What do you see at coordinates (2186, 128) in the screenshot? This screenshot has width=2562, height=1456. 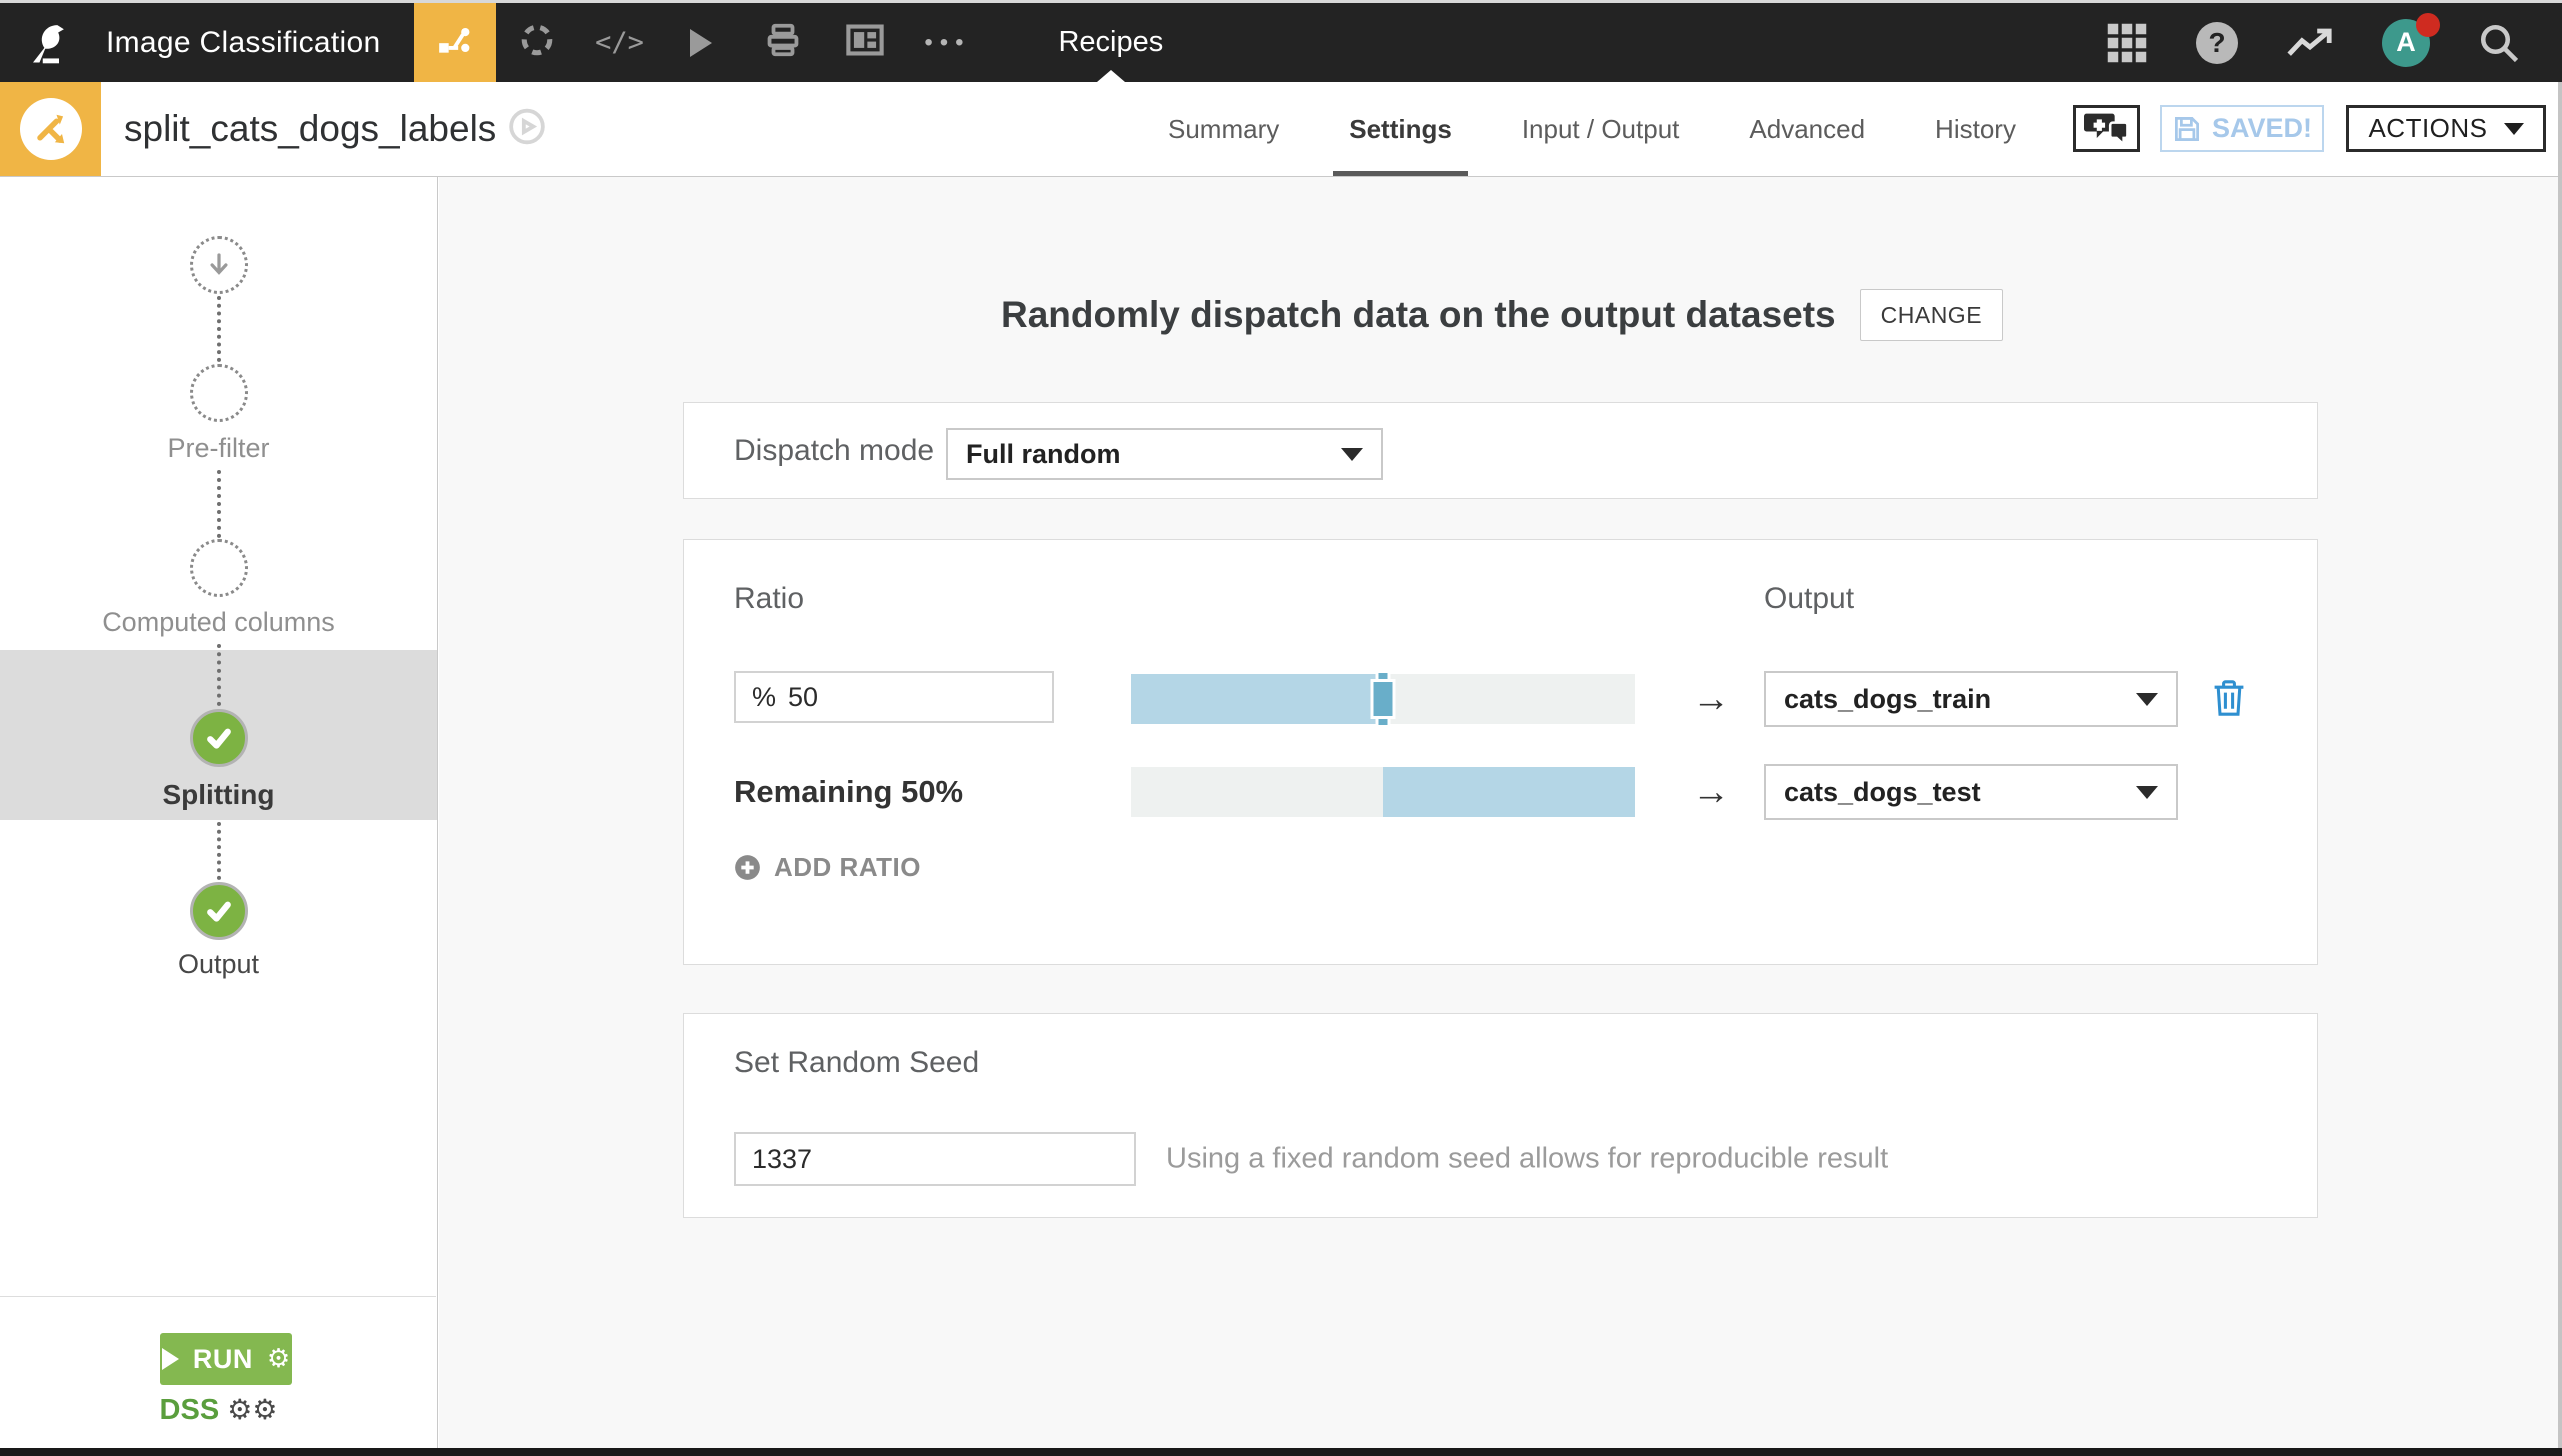 I see `save-floppy-icon` at bounding box center [2186, 128].